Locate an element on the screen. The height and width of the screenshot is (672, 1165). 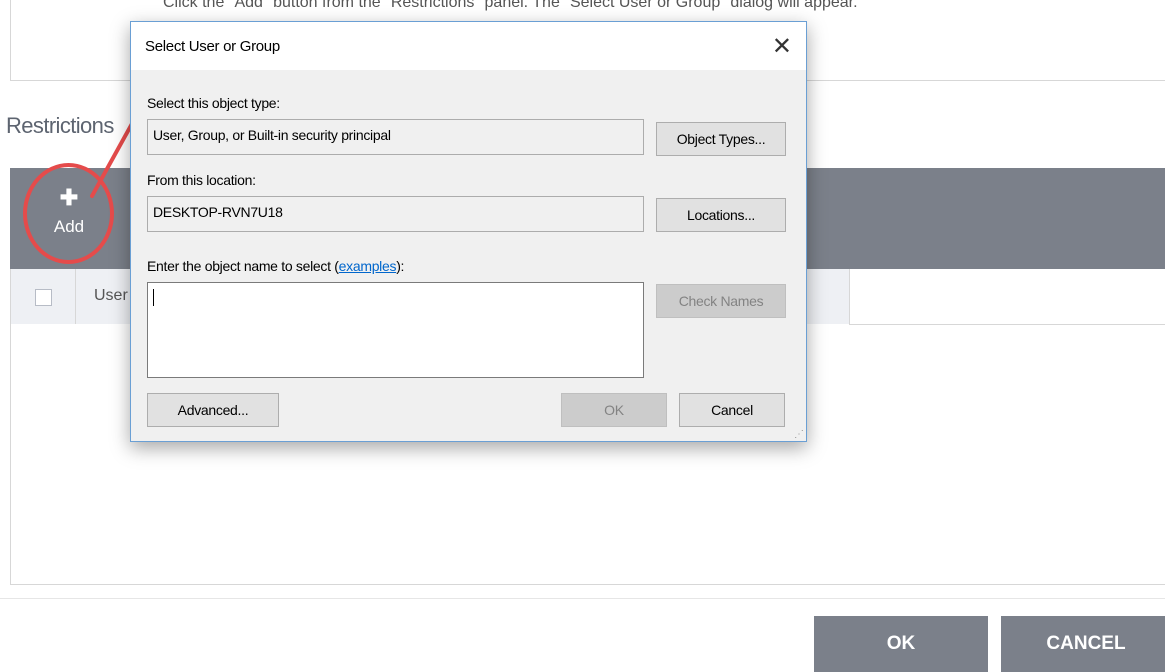
column-divider is located at coordinates (75, 296).